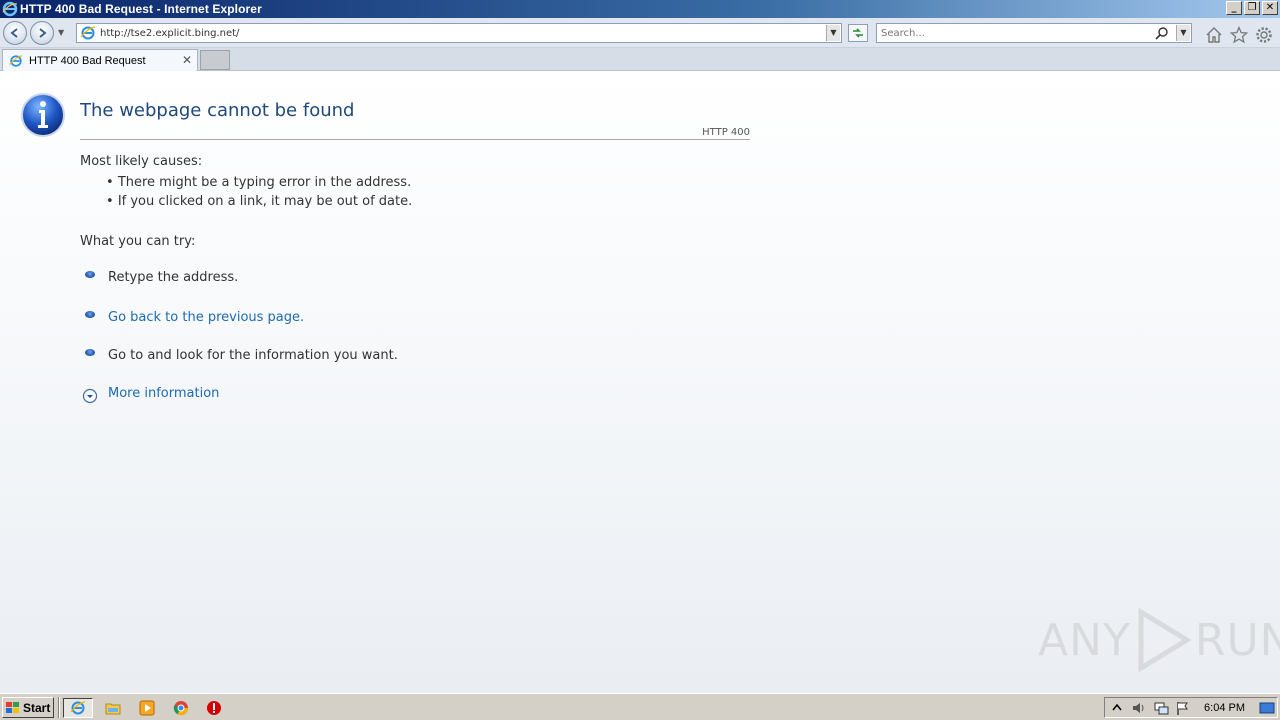  Describe the element at coordinates (726, 132) in the screenshot. I see `http-status-code: HTTP 400` at that location.